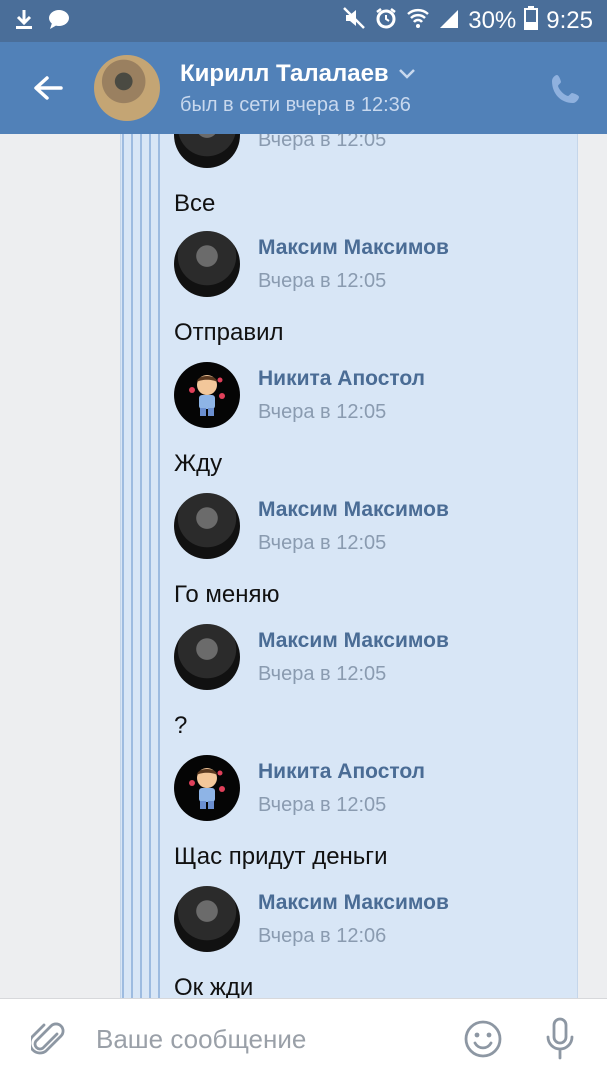 This screenshot has width=607, height=1080. I want to click on battery-percent: 30%, so click(492, 20).